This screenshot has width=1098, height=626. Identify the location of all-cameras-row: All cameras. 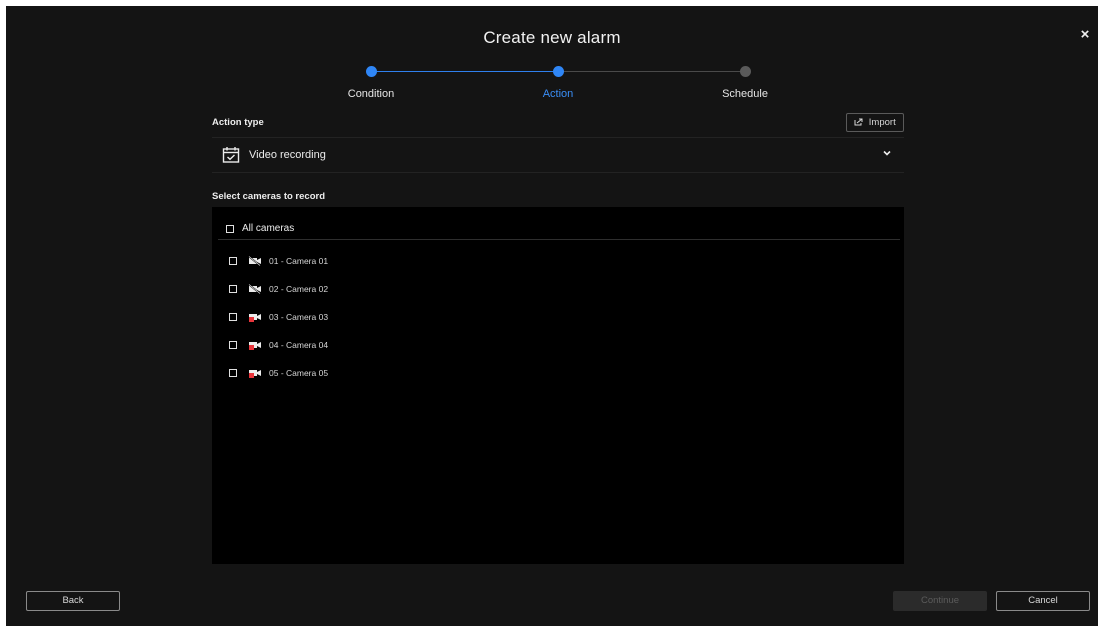
(260, 227).